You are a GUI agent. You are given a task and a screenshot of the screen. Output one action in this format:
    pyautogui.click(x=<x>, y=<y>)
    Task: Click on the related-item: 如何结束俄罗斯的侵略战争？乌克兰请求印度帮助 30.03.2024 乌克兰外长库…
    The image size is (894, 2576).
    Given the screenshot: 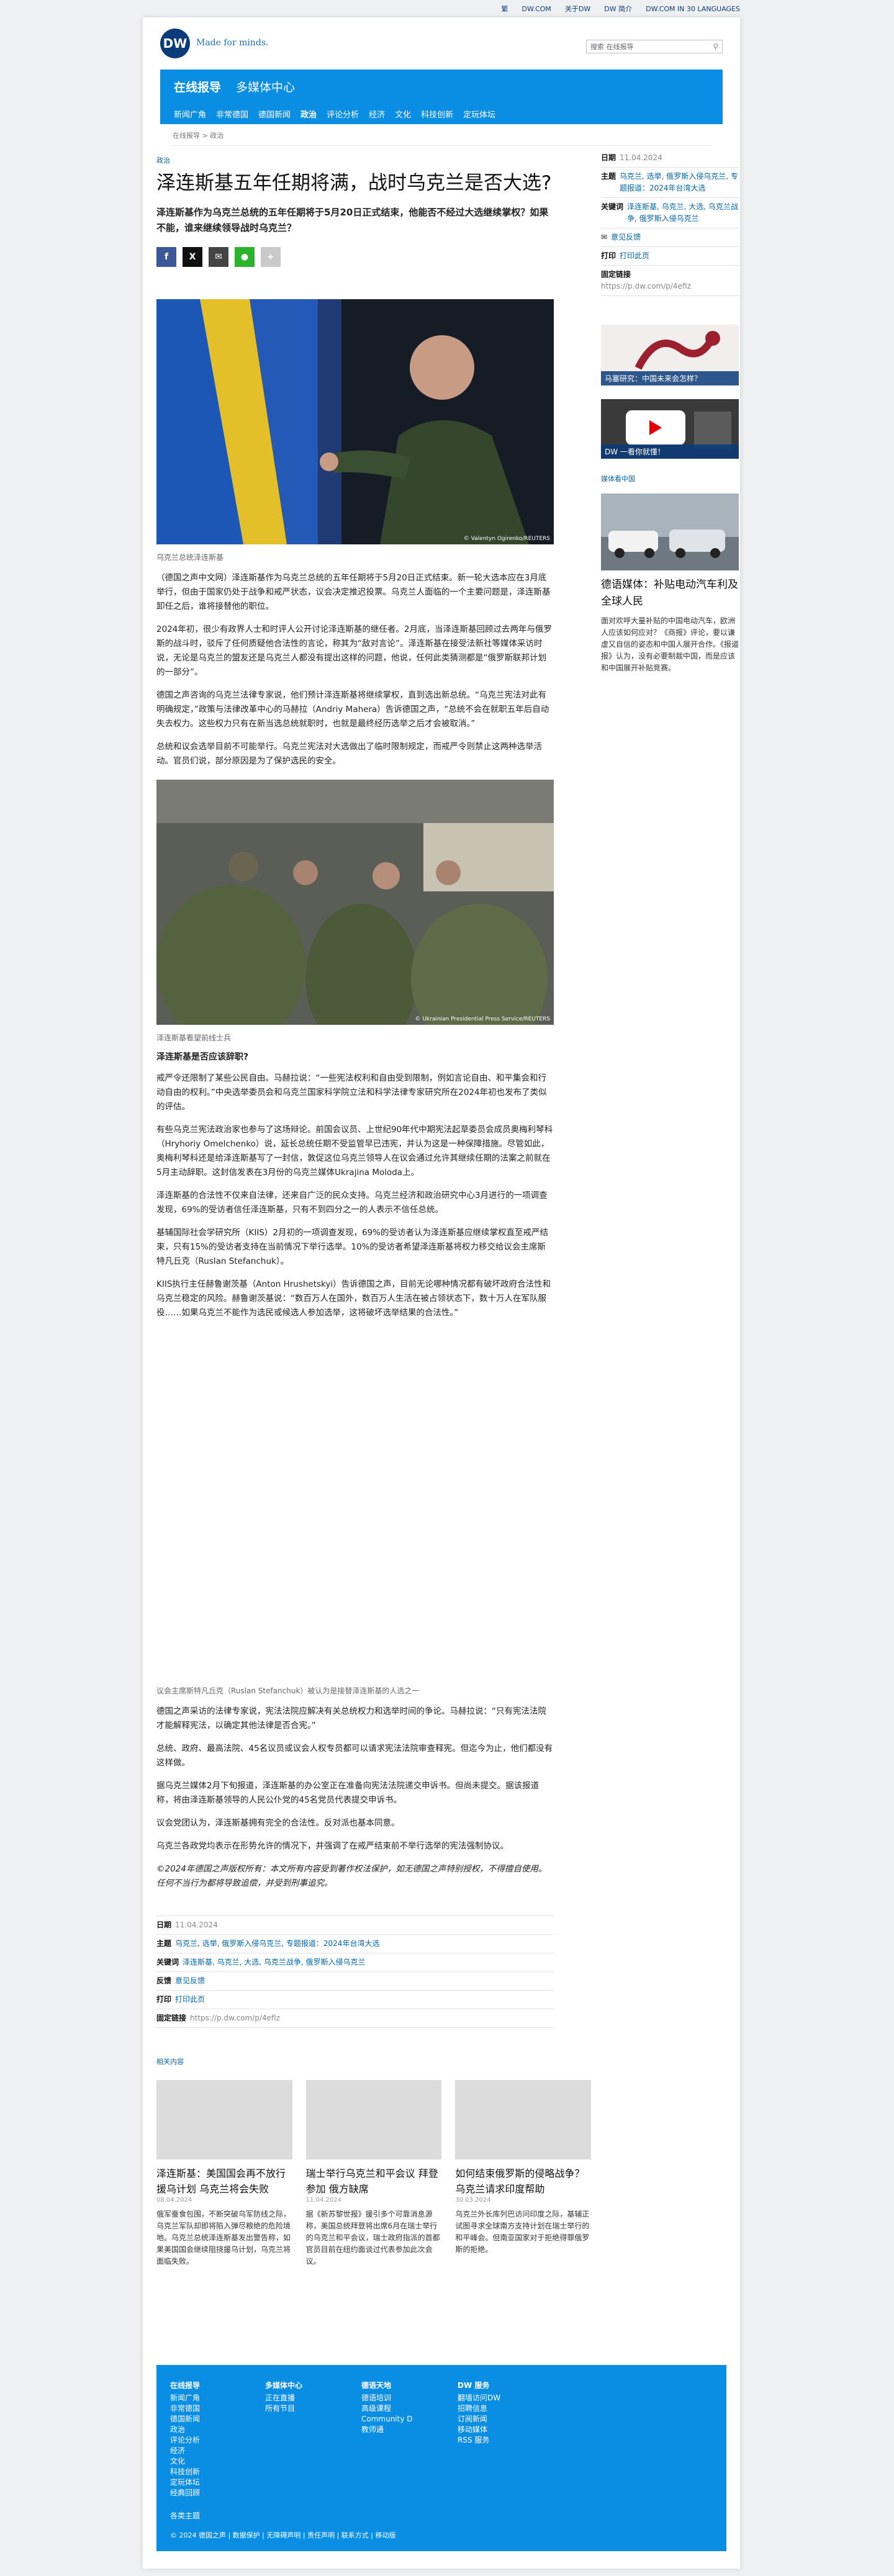 What is the action you would take?
    pyautogui.click(x=523, y=2174)
    